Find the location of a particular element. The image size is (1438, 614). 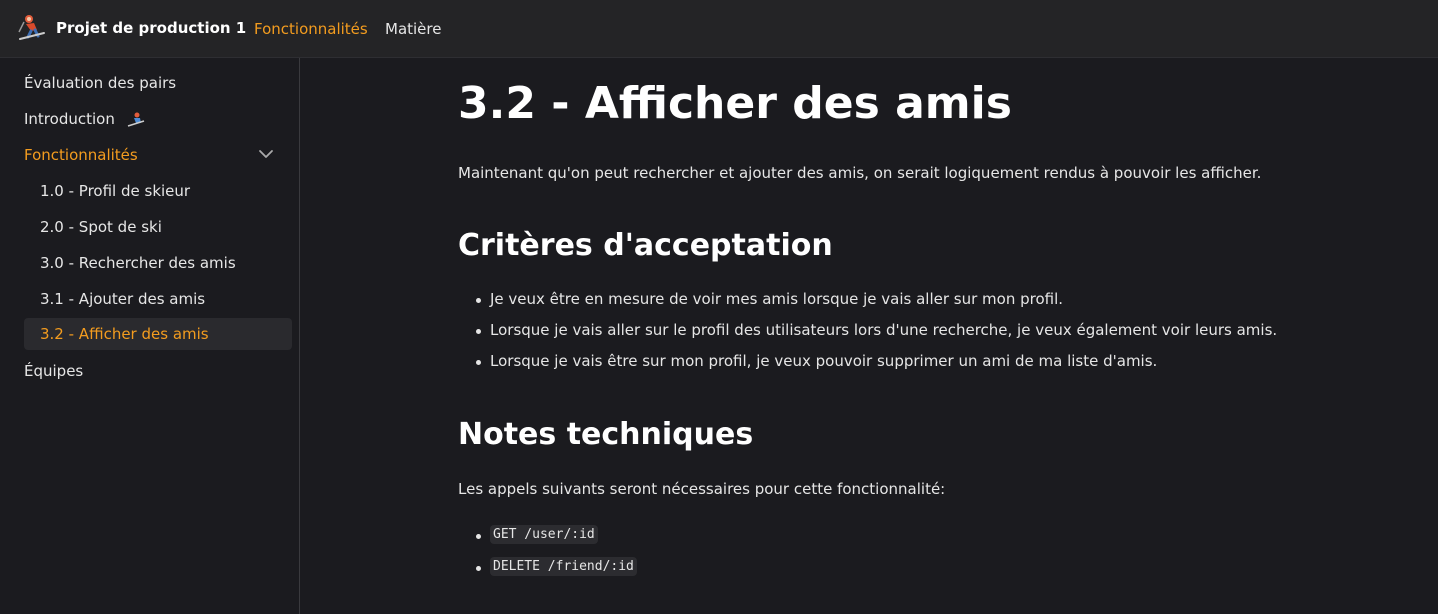

sidebar-item-evaluation: Évaluation des pairs is located at coordinates (158, 83).